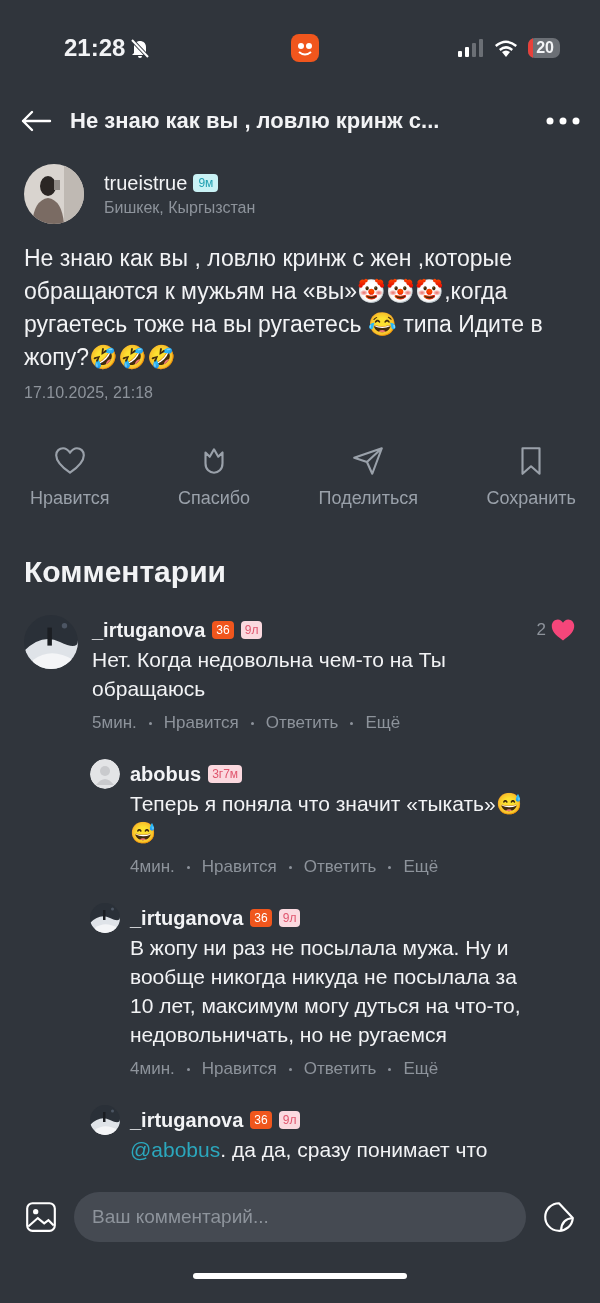 Image resolution: width=600 pixels, height=1303 pixels. Describe the element at coordinates (559, 1217) in the screenshot. I see `sticker-icon` at that location.